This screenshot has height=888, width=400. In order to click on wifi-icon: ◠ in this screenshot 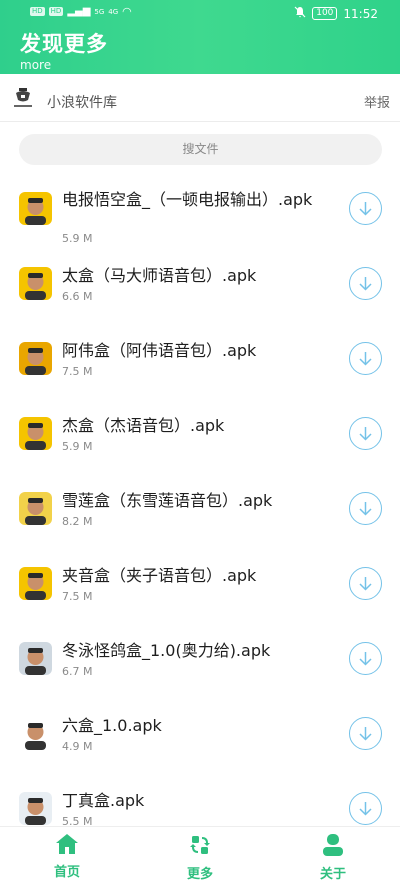, I will do `click(127, 11)`.